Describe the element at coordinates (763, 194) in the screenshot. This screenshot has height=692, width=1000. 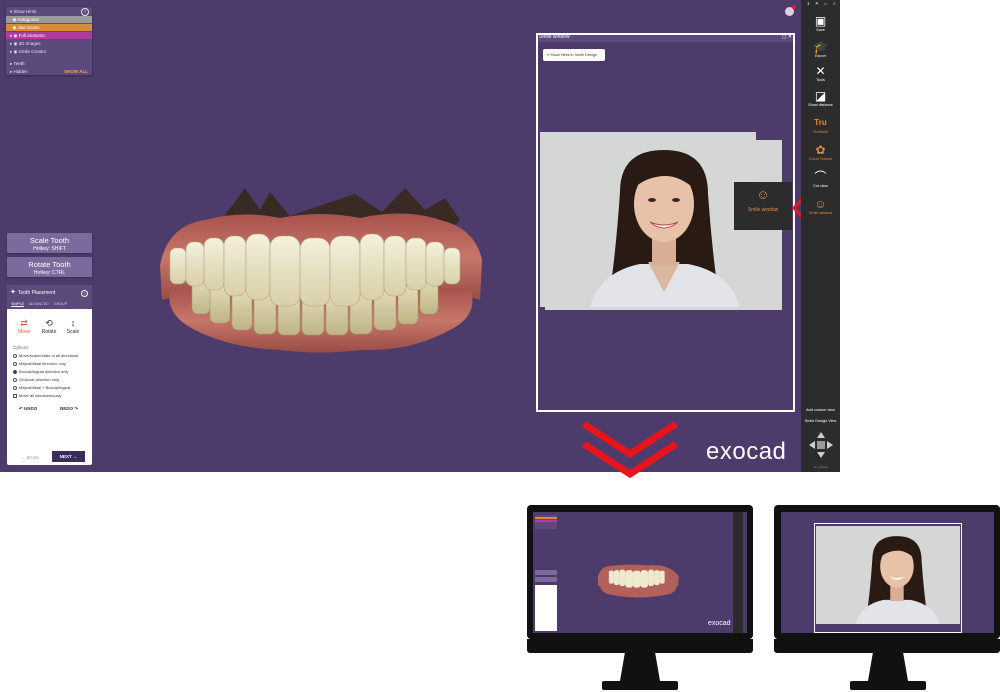
I see `smile-face-icon: ☺` at that location.